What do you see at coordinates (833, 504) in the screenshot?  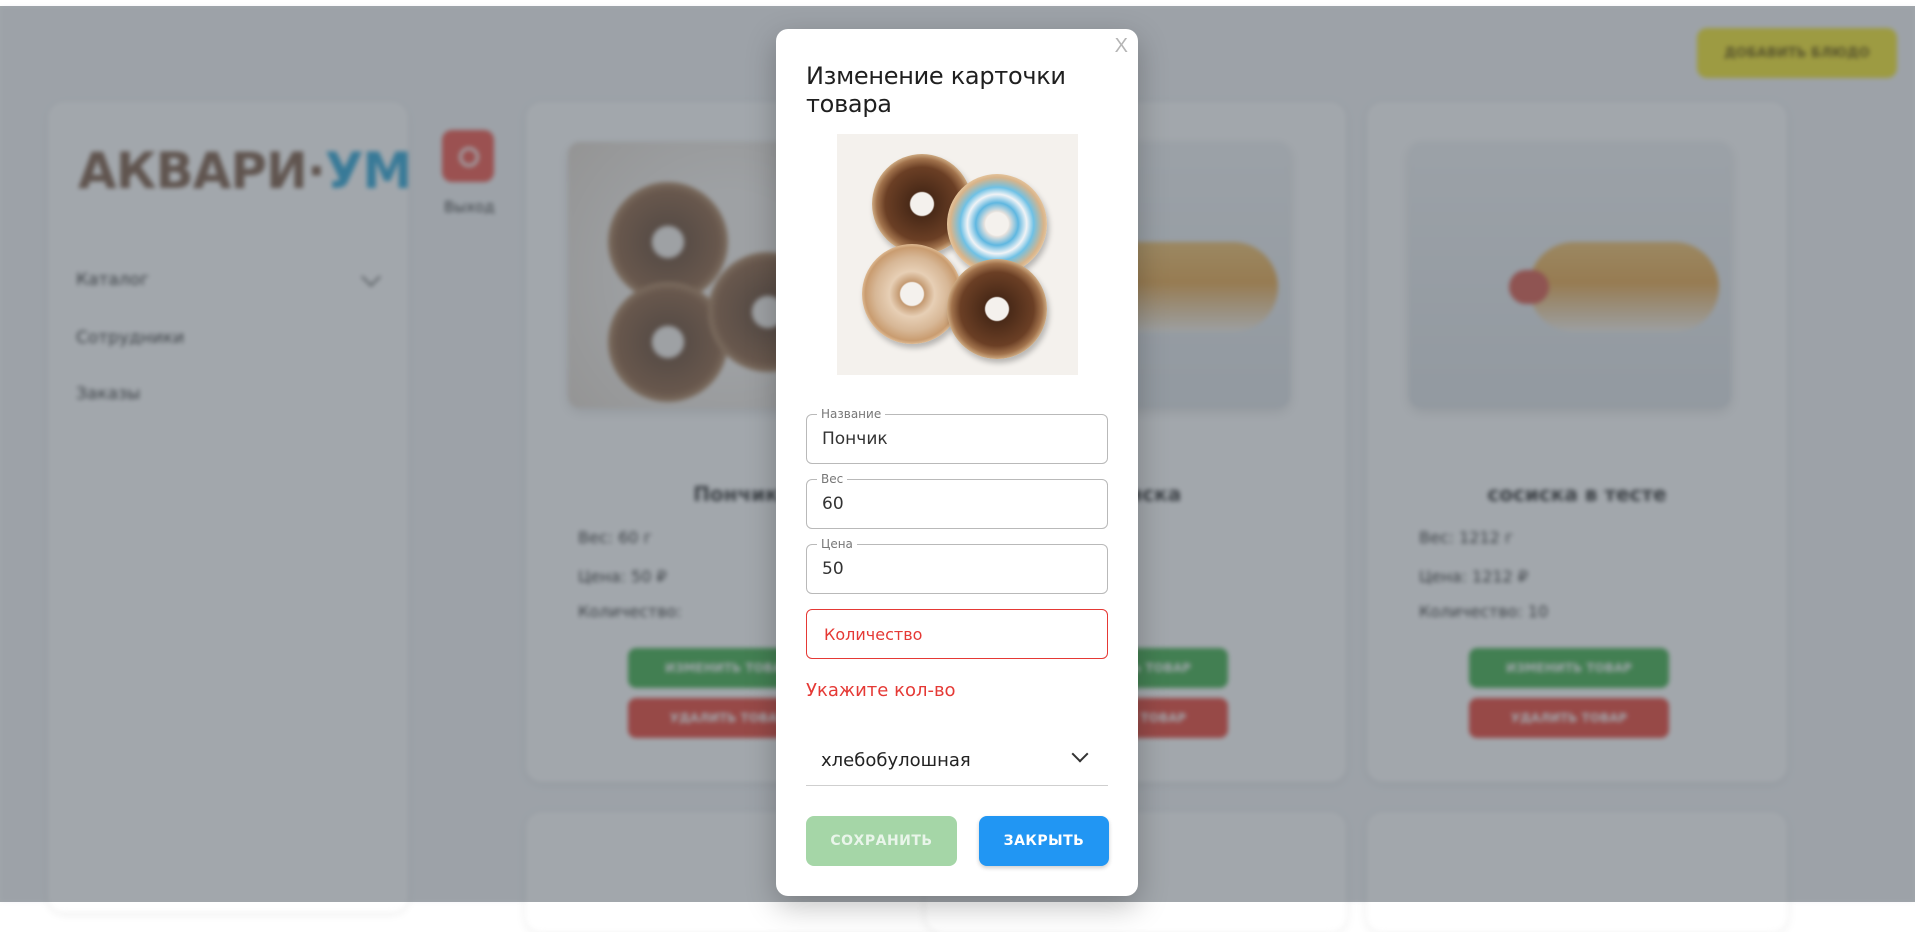 I see `weight-field-value: 60` at bounding box center [833, 504].